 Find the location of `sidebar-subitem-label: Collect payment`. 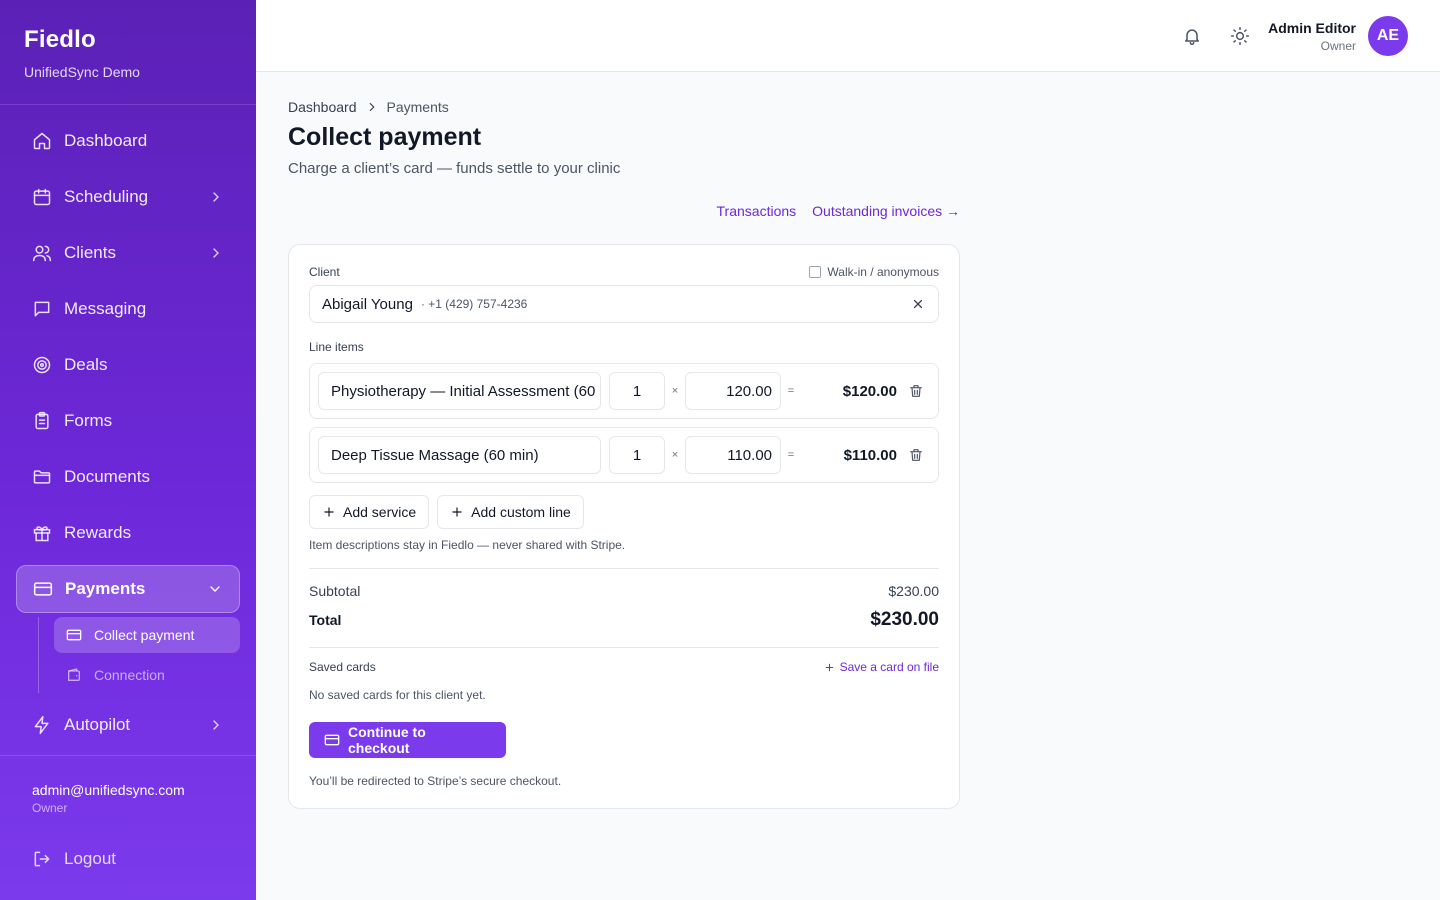

sidebar-subitem-label: Collect payment is located at coordinates (144, 635).